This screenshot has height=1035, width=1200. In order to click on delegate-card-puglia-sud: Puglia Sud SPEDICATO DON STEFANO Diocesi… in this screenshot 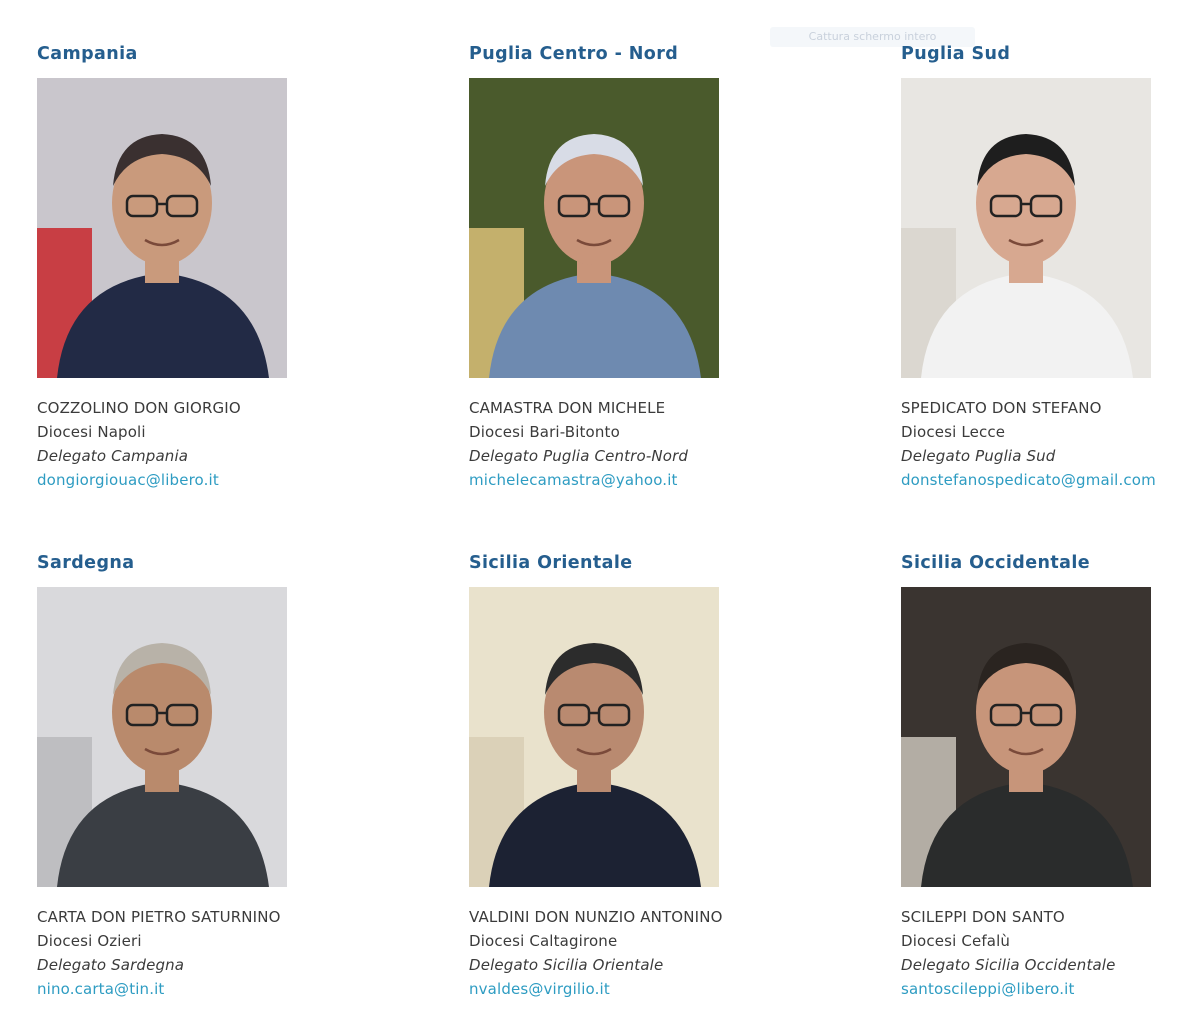, I will do `click(1050, 266)`.